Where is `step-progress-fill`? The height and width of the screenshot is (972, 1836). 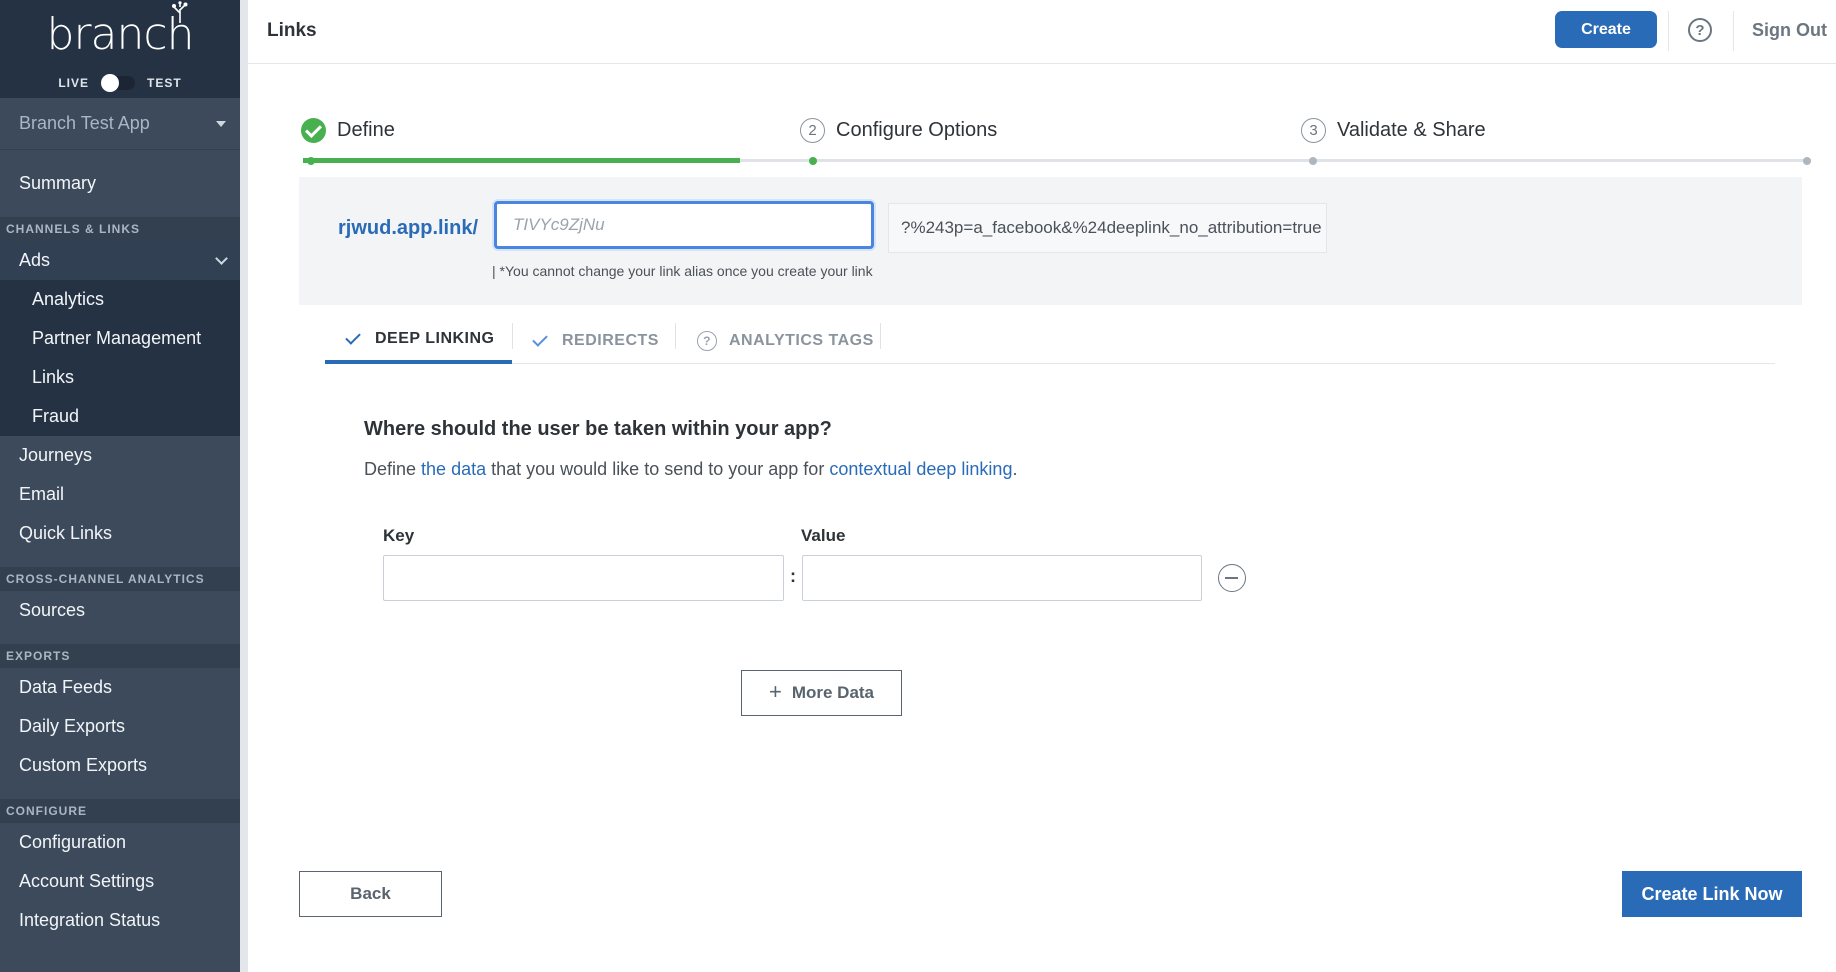 step-progress-fill is located at coordinates (522, 160).